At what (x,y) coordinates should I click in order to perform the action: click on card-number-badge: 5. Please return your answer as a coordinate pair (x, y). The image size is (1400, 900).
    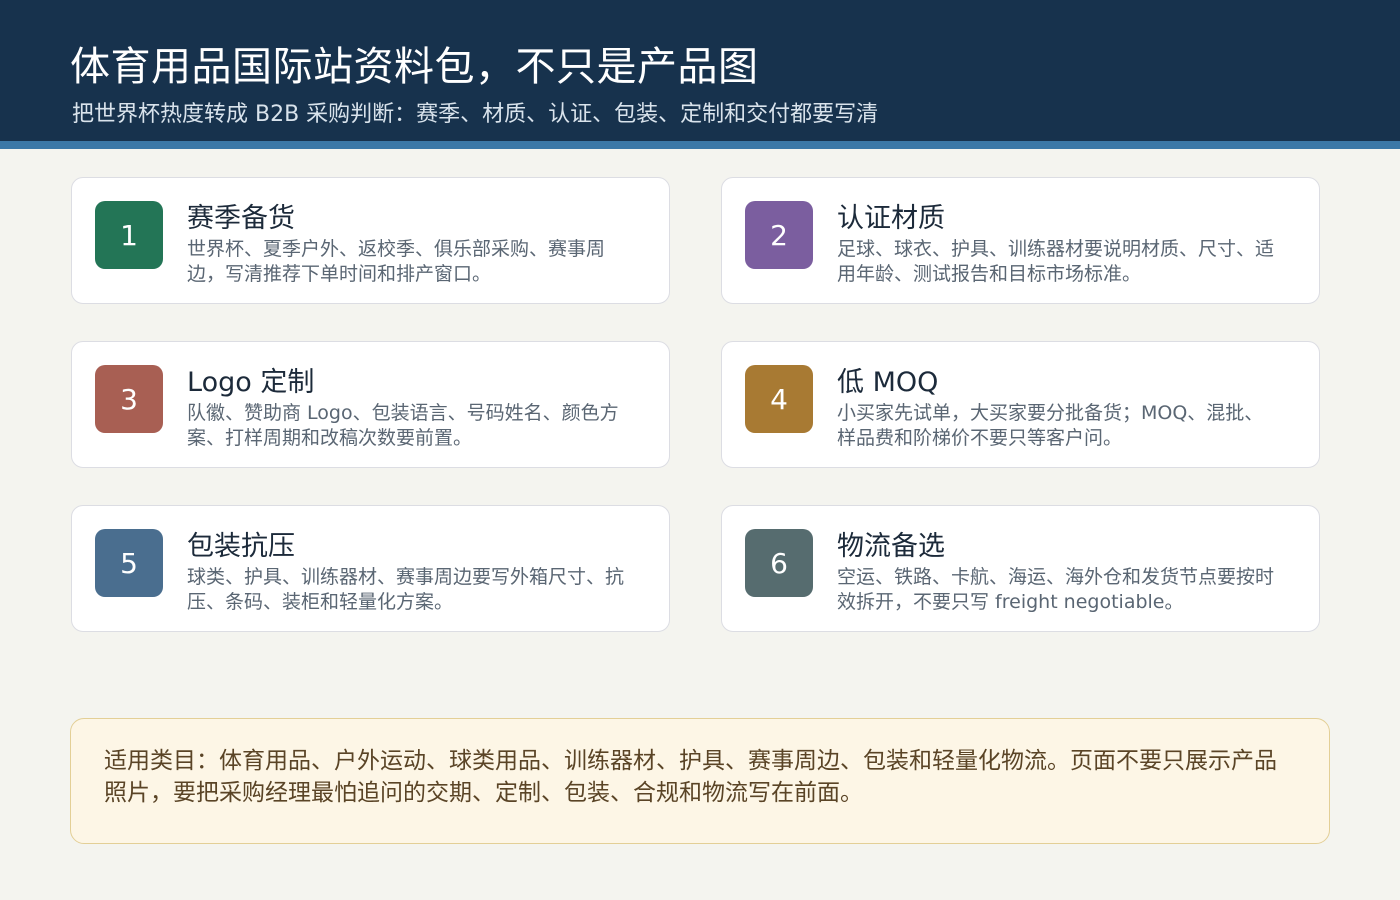
    Looking at the image, I should click on (129, 563).